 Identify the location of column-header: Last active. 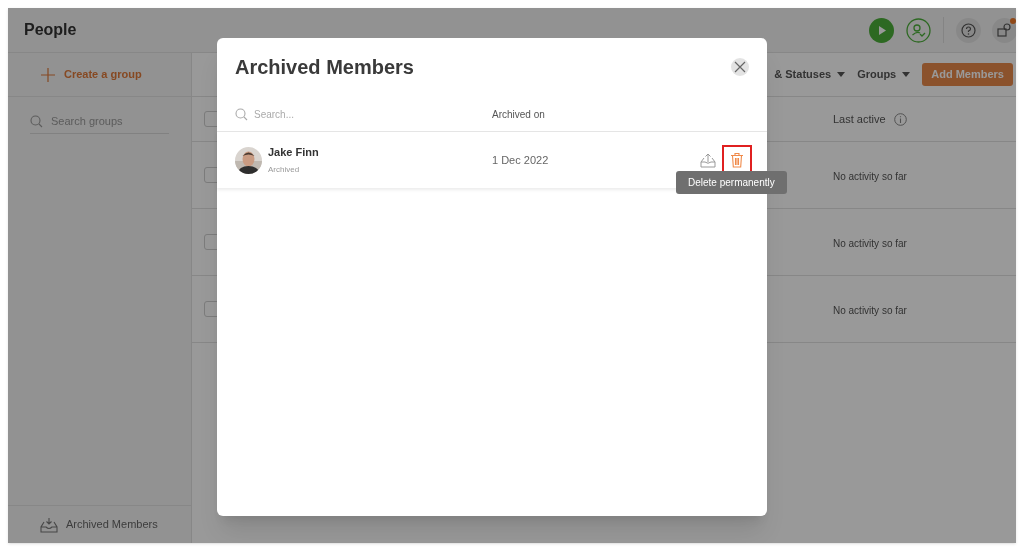
(859, 119).